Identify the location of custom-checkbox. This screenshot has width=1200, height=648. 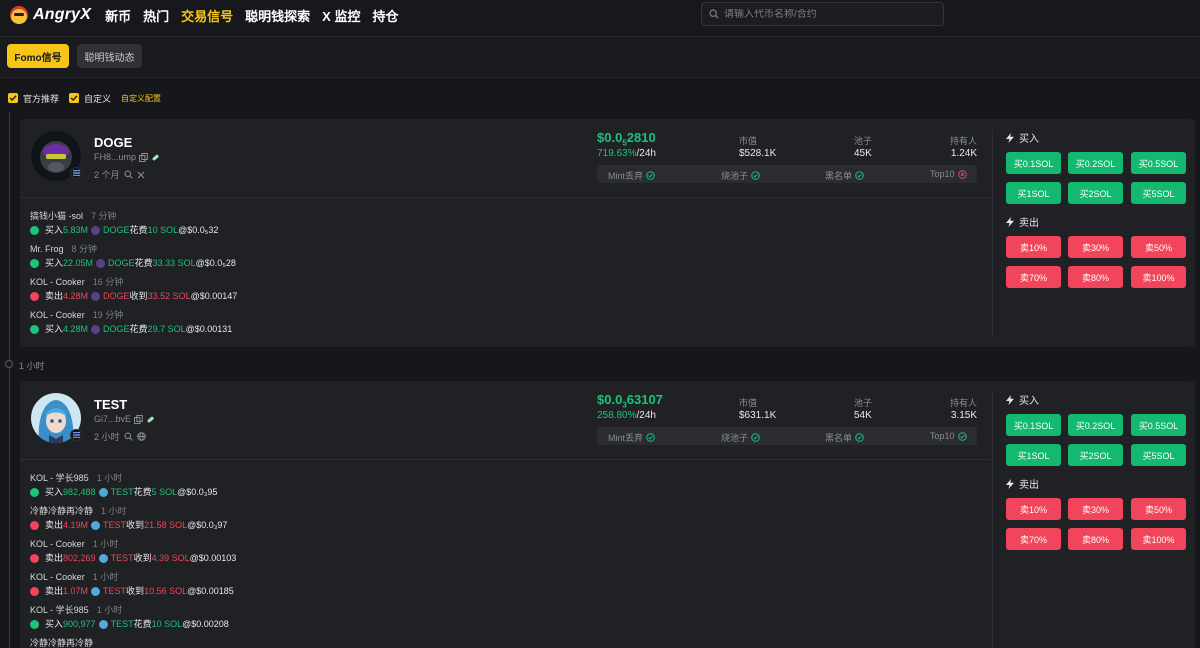
(74, 98).